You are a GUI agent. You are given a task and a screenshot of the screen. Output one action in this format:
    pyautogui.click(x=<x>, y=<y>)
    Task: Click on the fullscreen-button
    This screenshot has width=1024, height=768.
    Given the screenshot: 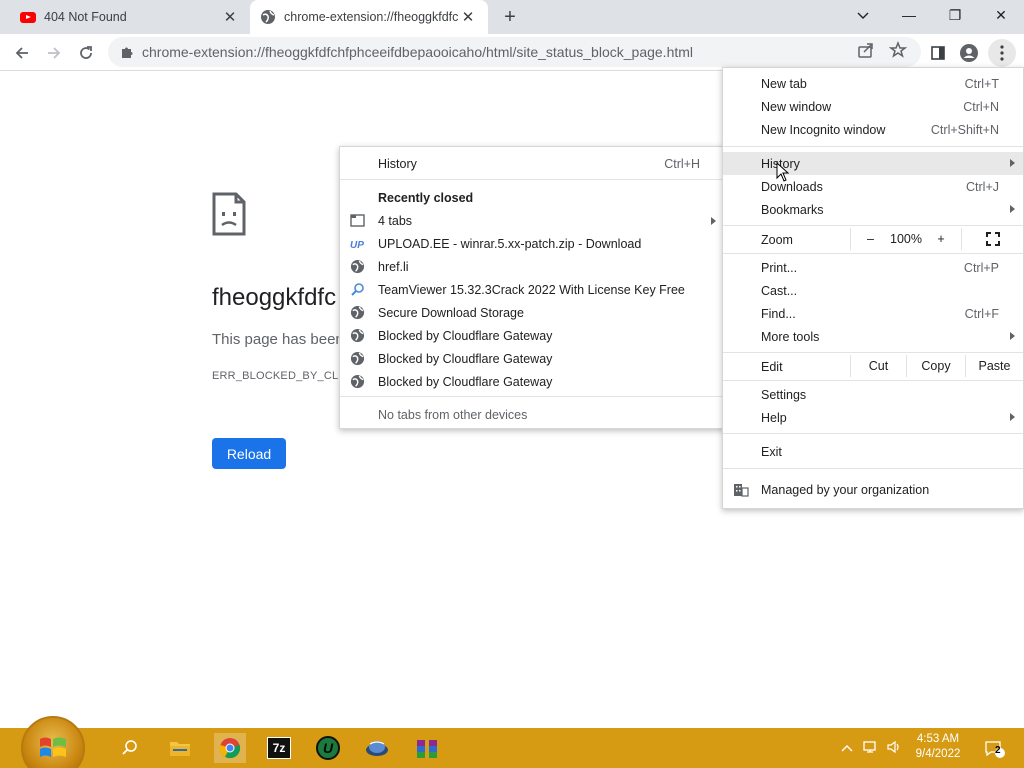 What is the action you would take?
    pyautogui.click(x=992, y=239)
    